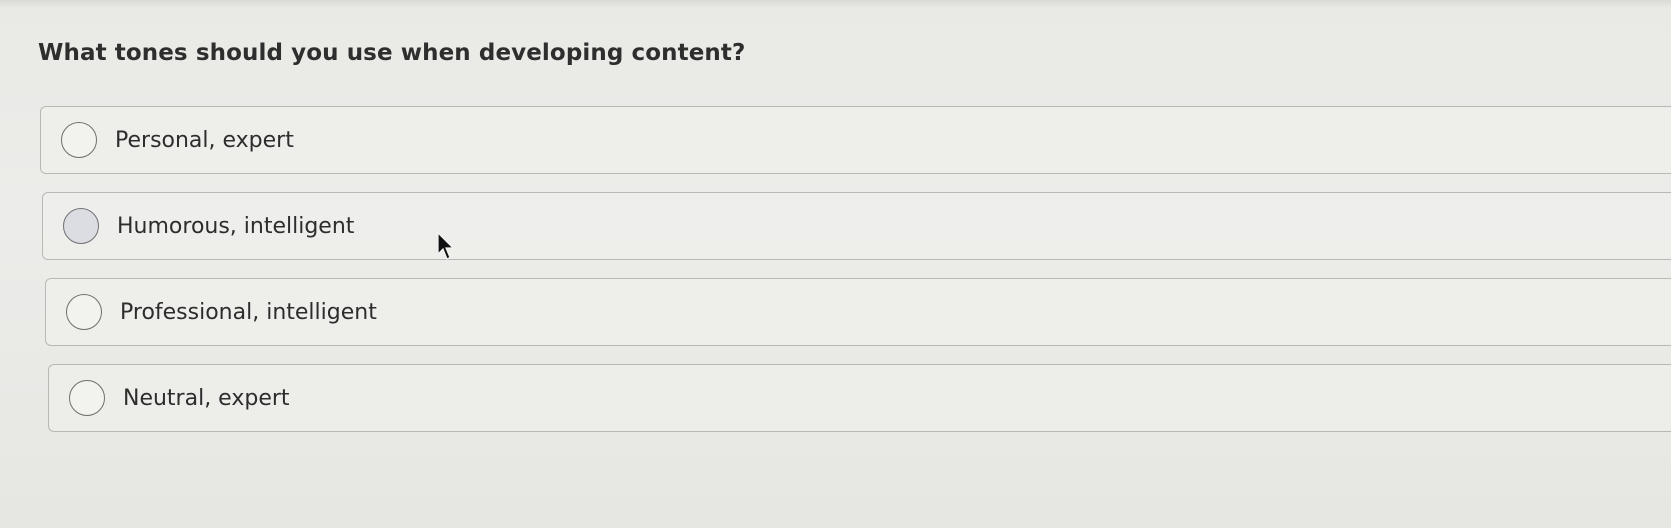 This screenshot has height=528, width=1671. What do you see at coordinates (859, 398) in the screenshot?
I see `answer-option-4: Neutral, expert` at bounding box center [859, 398].